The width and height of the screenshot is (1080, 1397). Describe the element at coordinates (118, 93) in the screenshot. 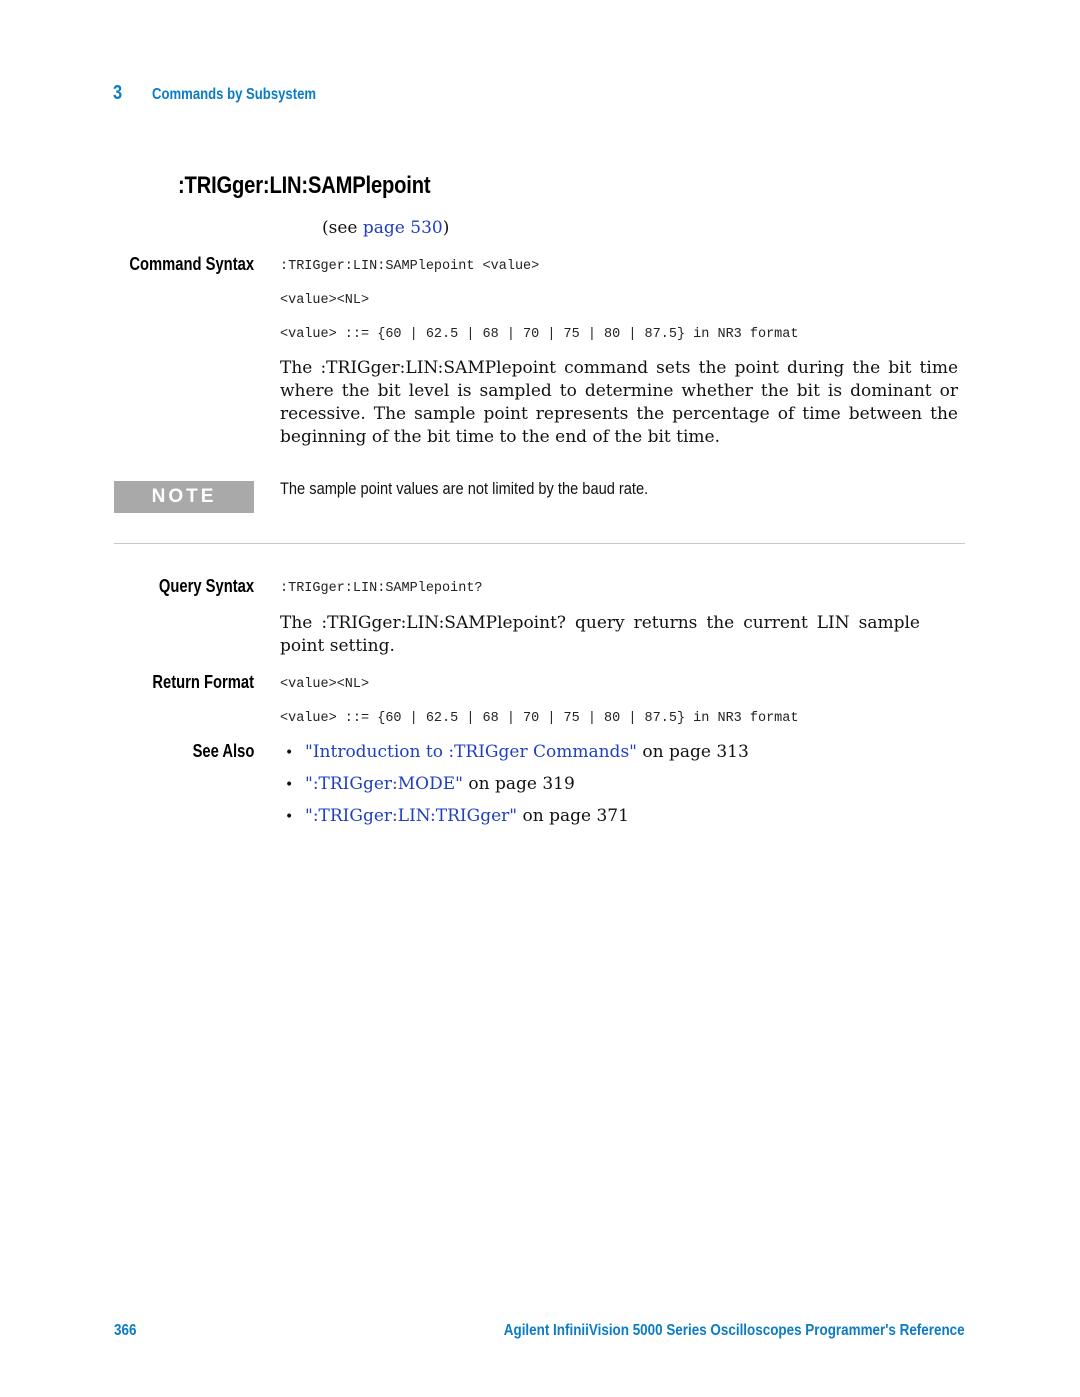

I see `chapter-number: 3` at that location.